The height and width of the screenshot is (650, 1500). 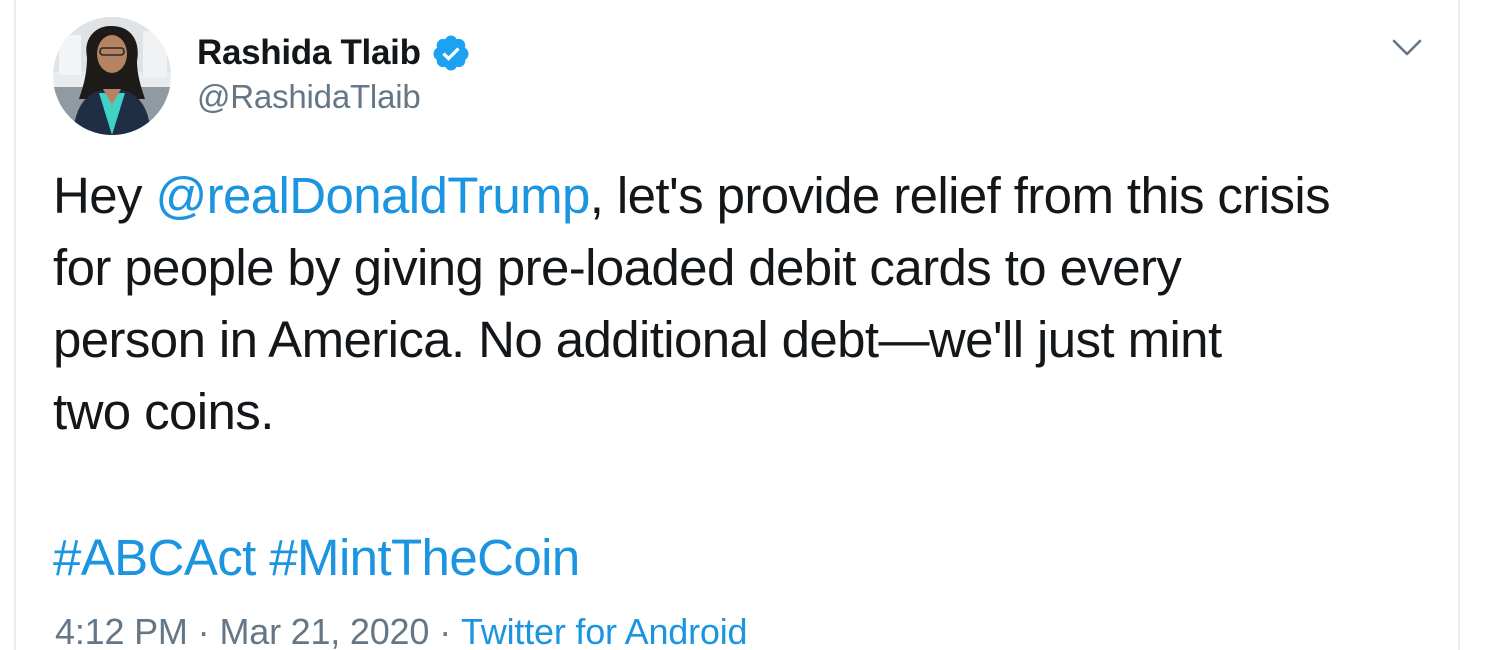 I want to click on avatar-photo-icon, so click(x=112, y=76).